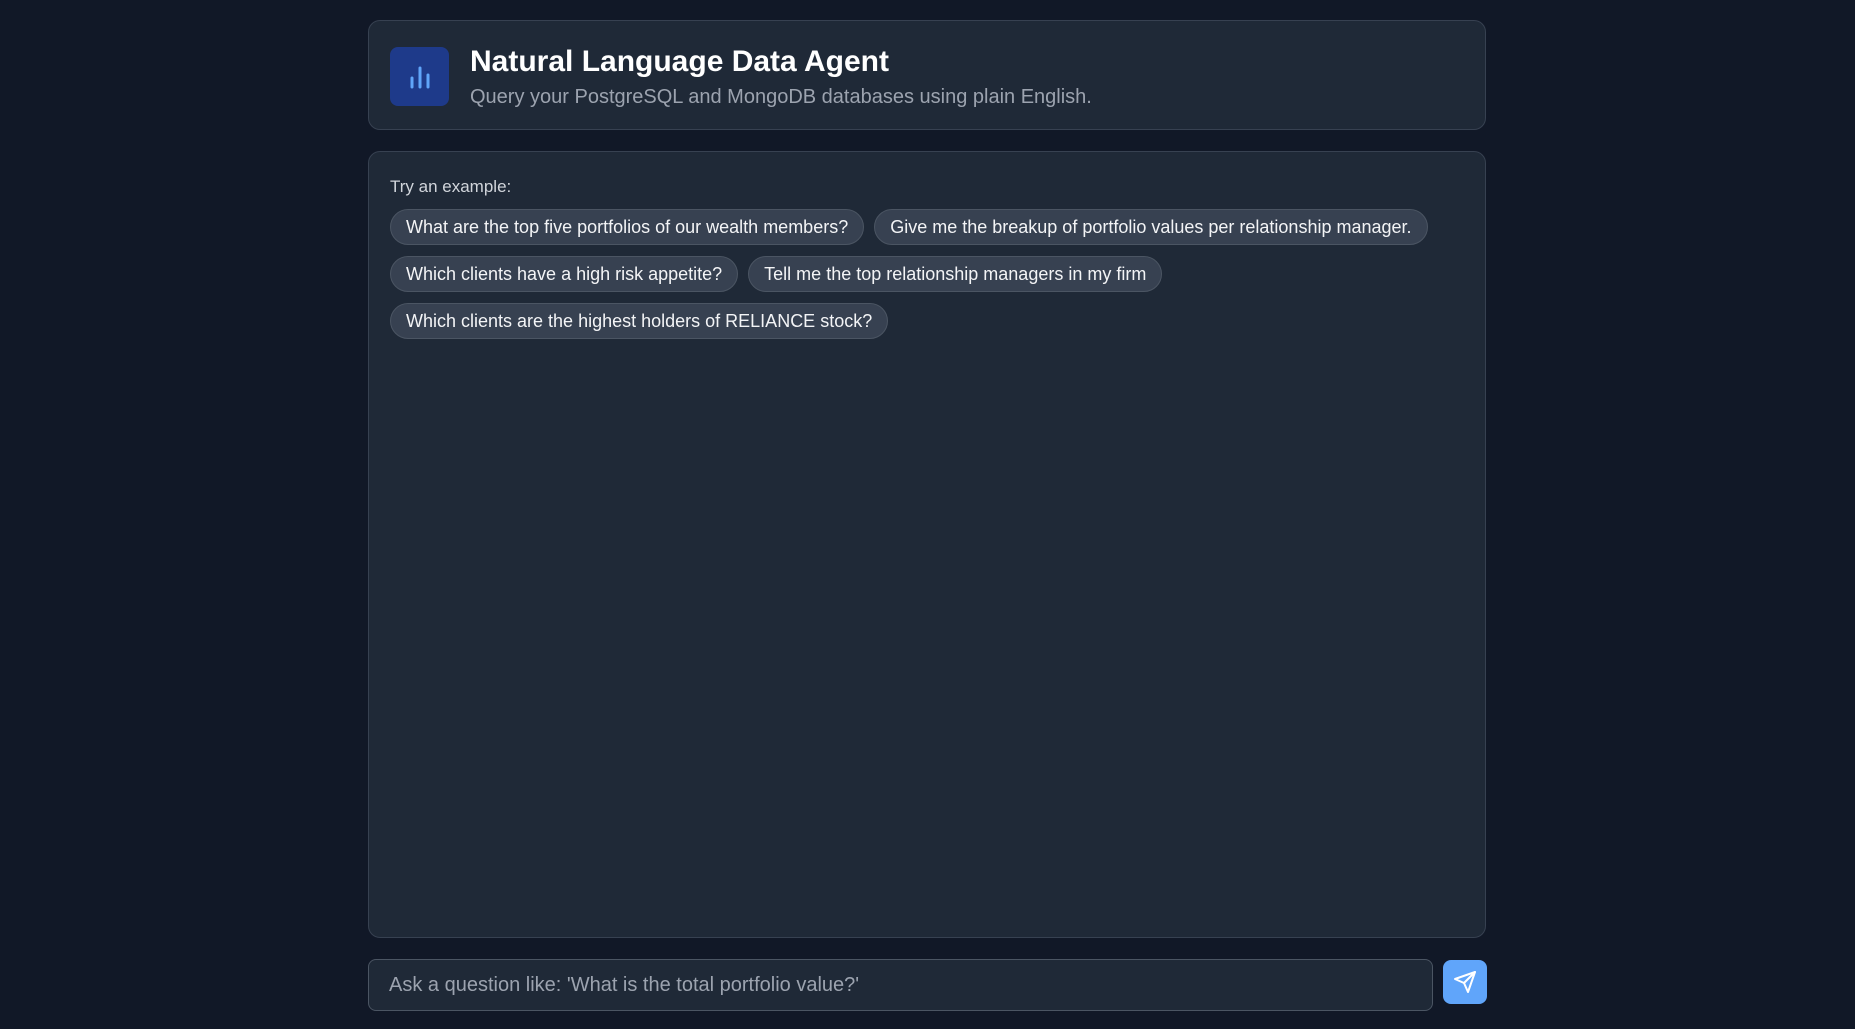  Describe the element at coordinates (451, 186) in the screenshot. I see `examples-label: Try an example:` at that location.